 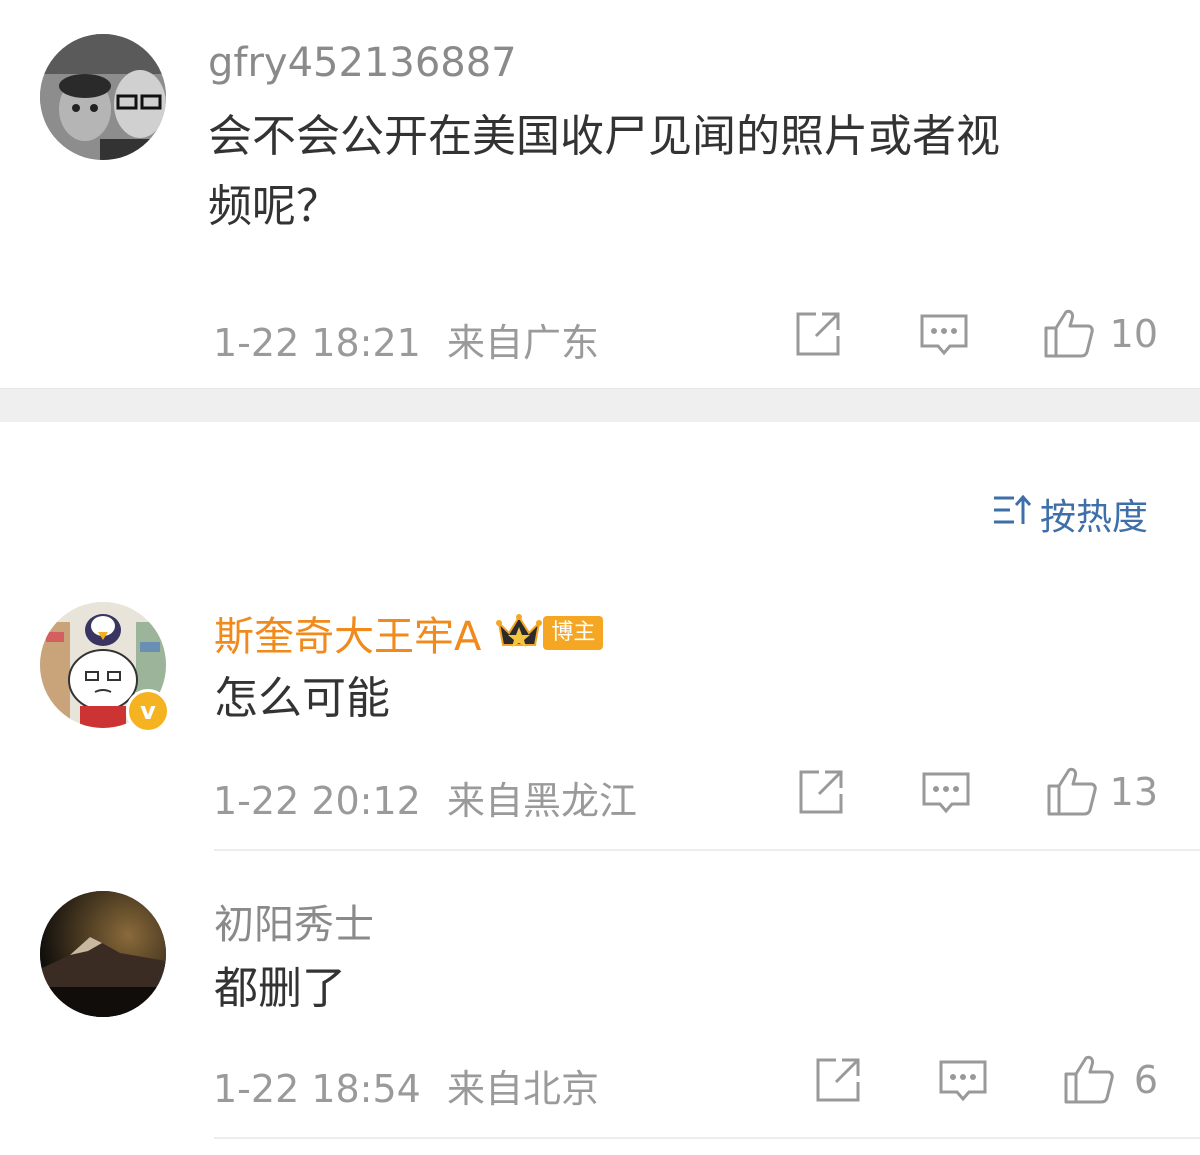 I want to click on sort-toggle: 按热度, so click(x=1070, y=514).